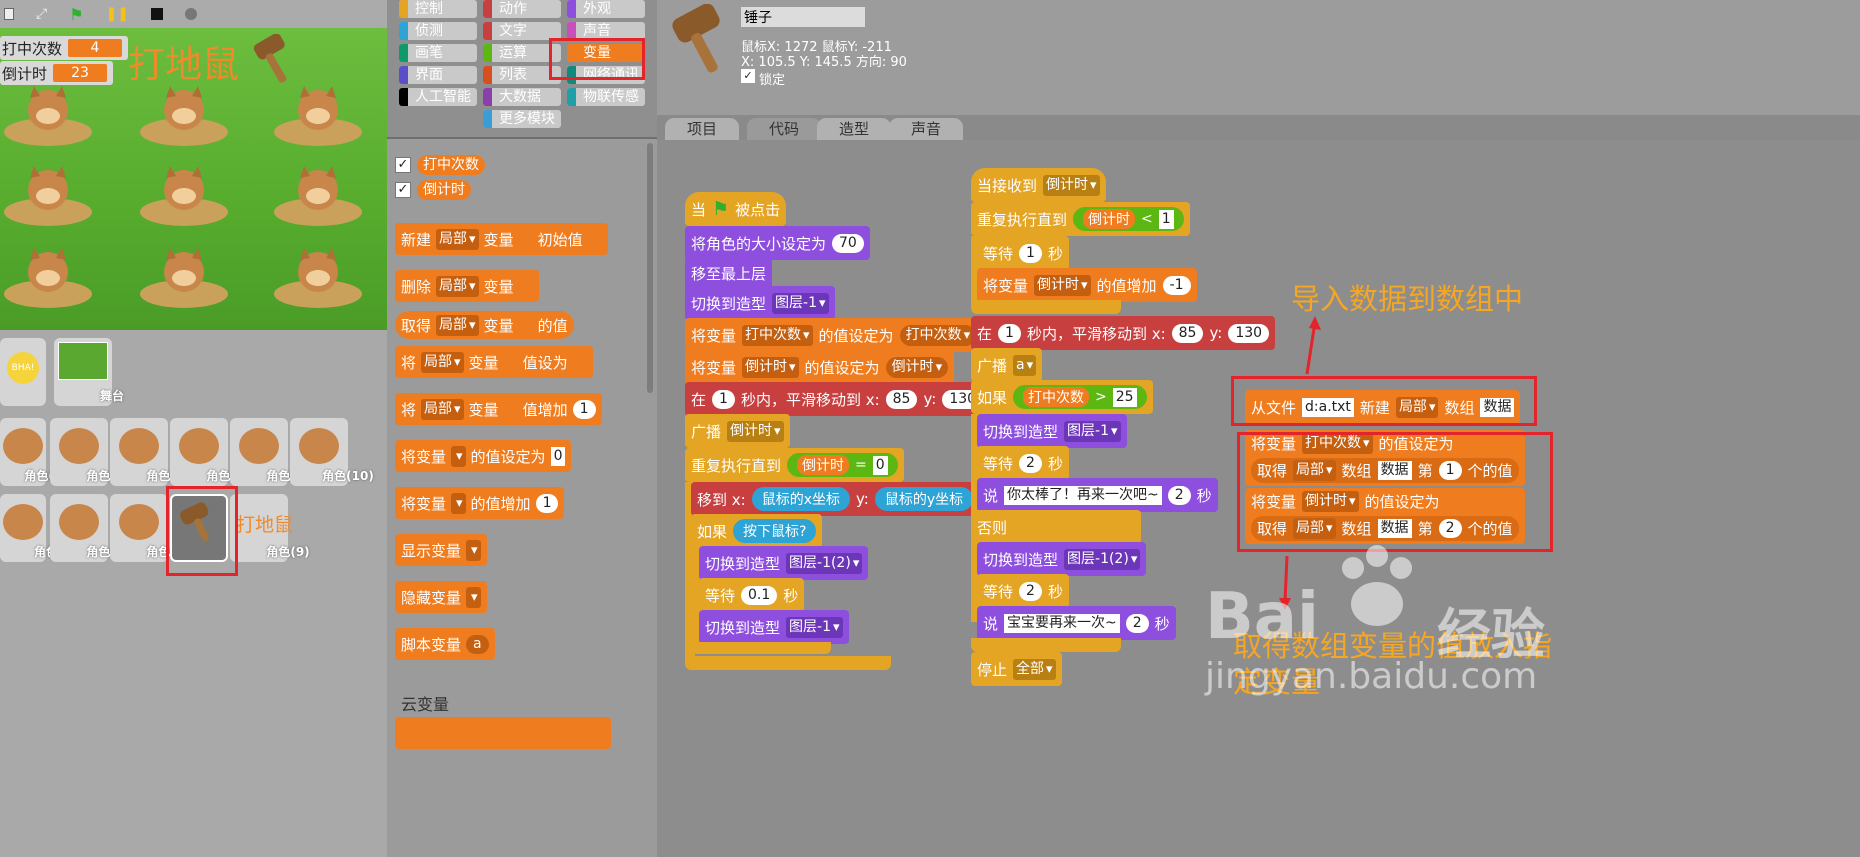  Describe the element at coordinates (1097, 495) in the screenshot. I see `block-say: 说你太棒了！再来一次吧~ 2 秒` at that location.